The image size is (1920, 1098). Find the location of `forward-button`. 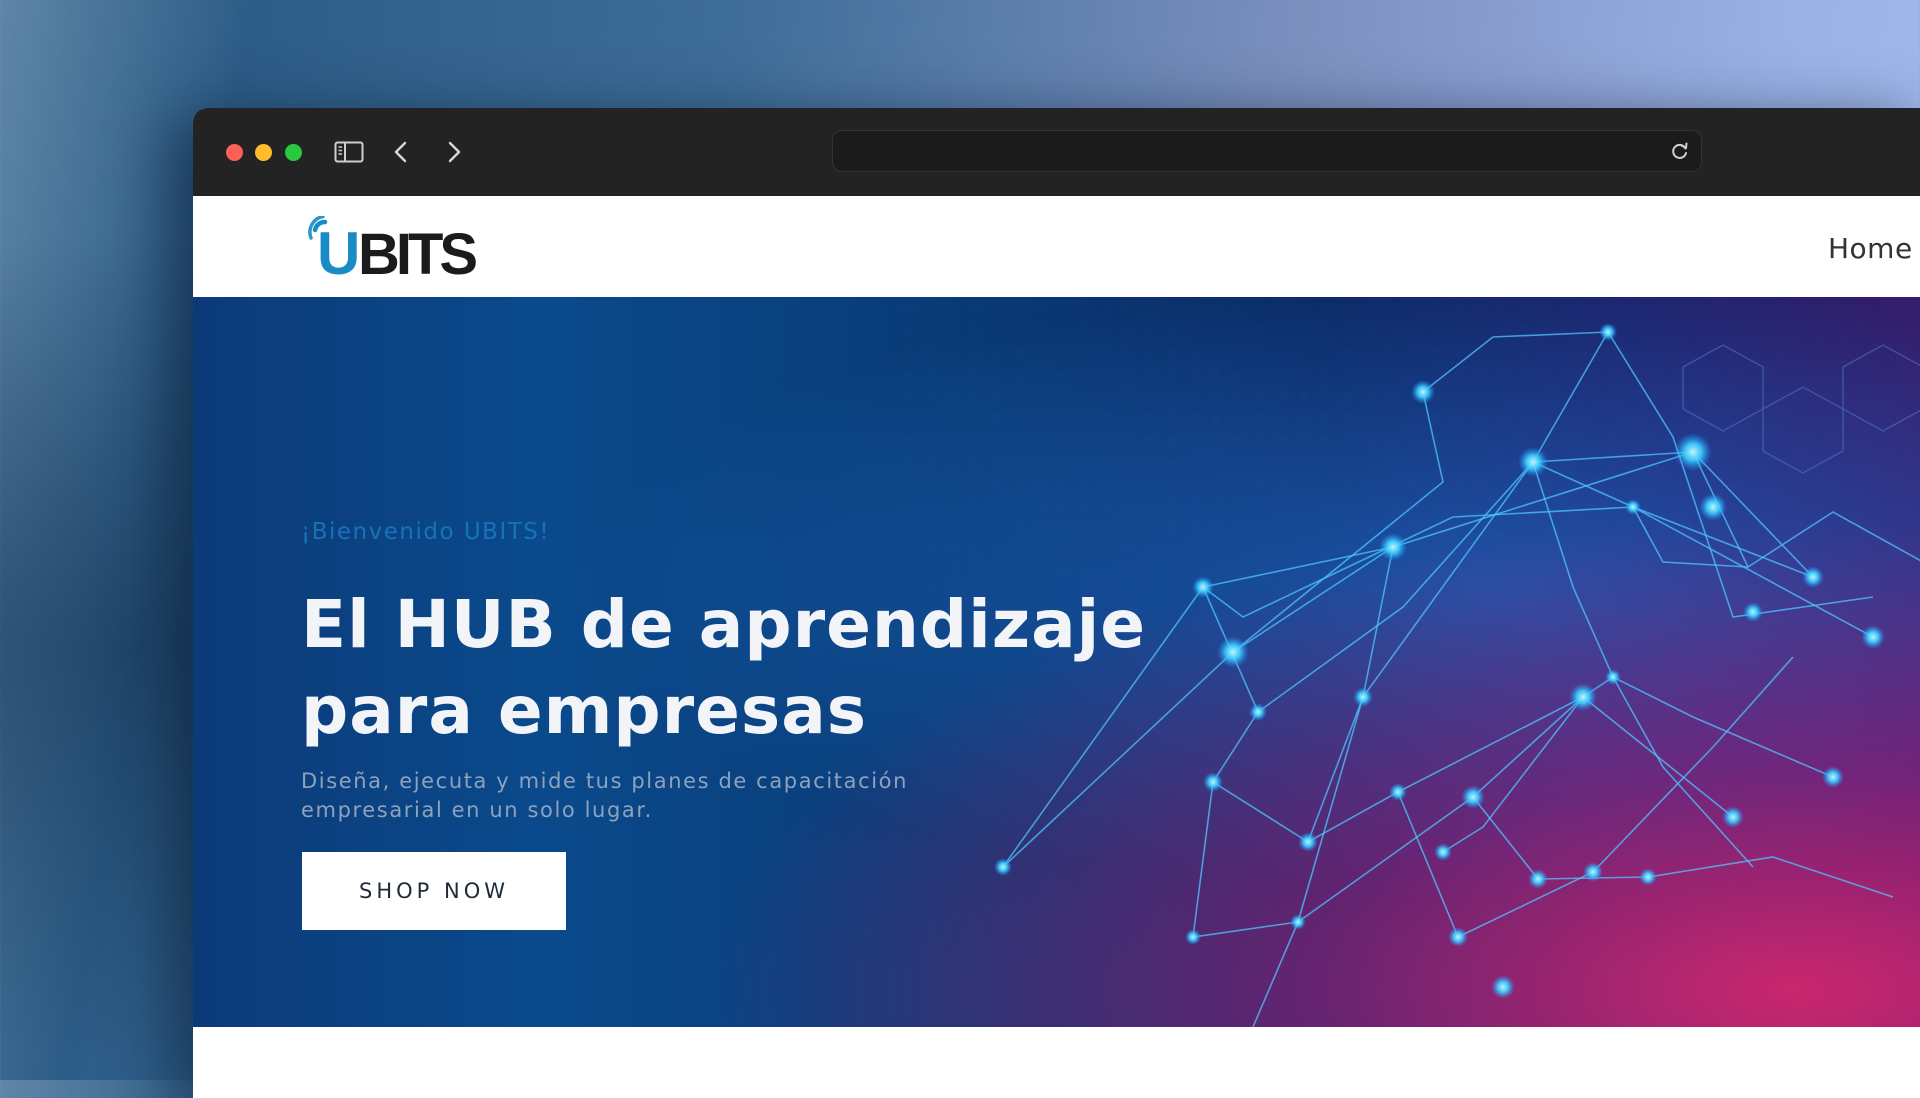

forward-button is located at coordinates (454, 152).